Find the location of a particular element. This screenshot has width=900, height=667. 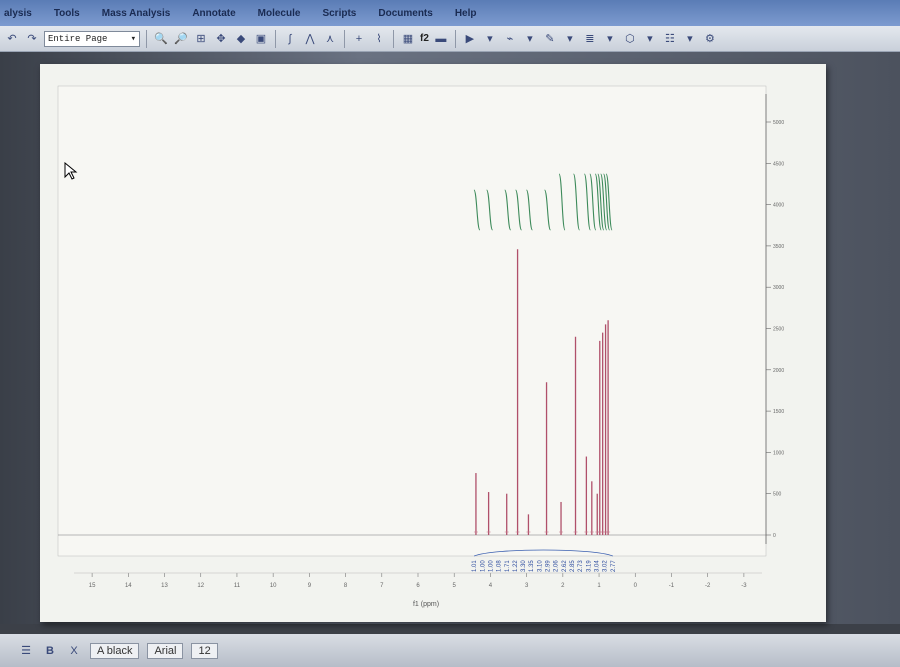

settings-icon: ⚙ is located at coordinates (710, 39).